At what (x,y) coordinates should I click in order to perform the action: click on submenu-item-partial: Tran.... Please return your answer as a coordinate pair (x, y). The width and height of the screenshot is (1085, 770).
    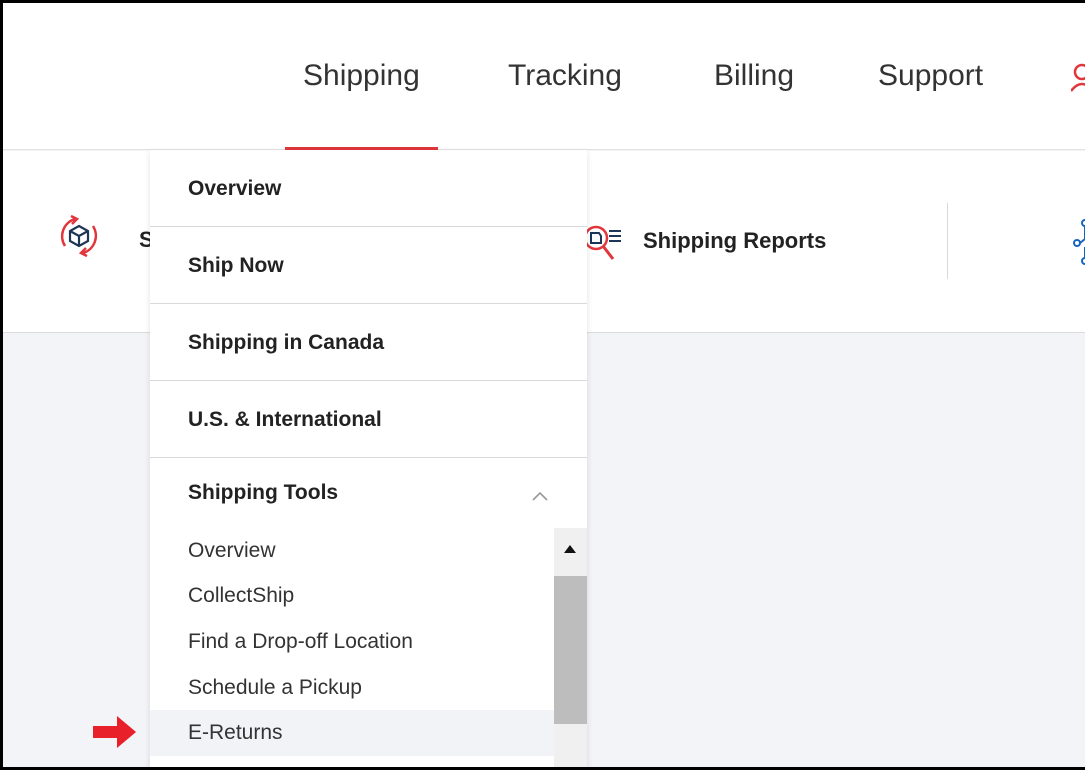
    Looking at the image, I should click on (352, 763).